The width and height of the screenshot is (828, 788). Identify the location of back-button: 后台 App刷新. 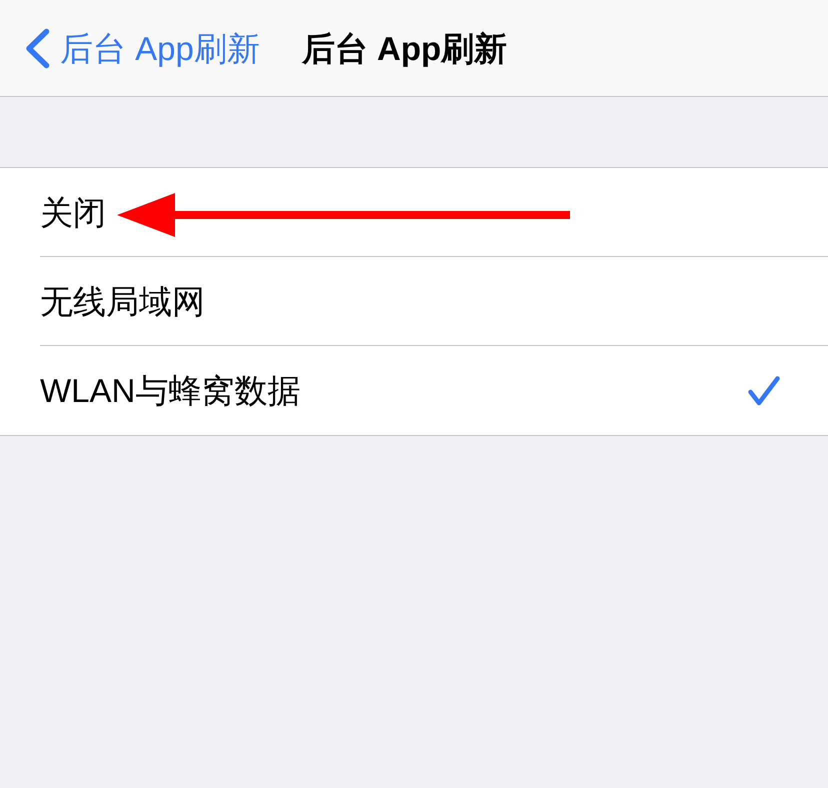
(142, 48).